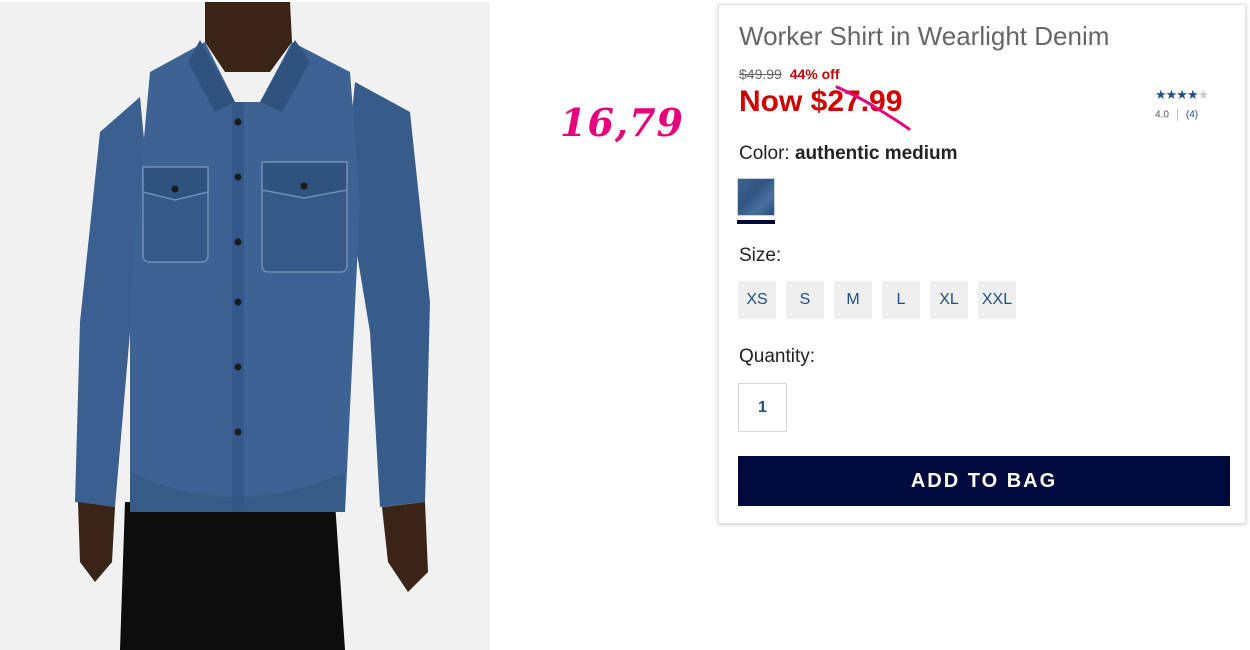 This screenshot has height=650, width=1250. Describe the element at coordinates (762, 407) in the screenshot. I see `quantity-input: 1` at that location.